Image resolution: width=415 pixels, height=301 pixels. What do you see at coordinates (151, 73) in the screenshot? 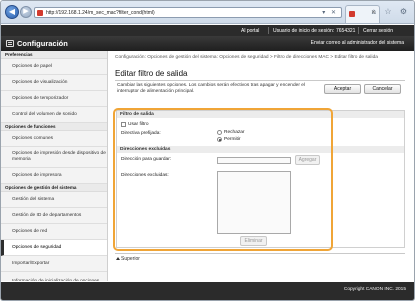
I see `page-title: Editar filtro de salida` at bounding box center [151, 73].